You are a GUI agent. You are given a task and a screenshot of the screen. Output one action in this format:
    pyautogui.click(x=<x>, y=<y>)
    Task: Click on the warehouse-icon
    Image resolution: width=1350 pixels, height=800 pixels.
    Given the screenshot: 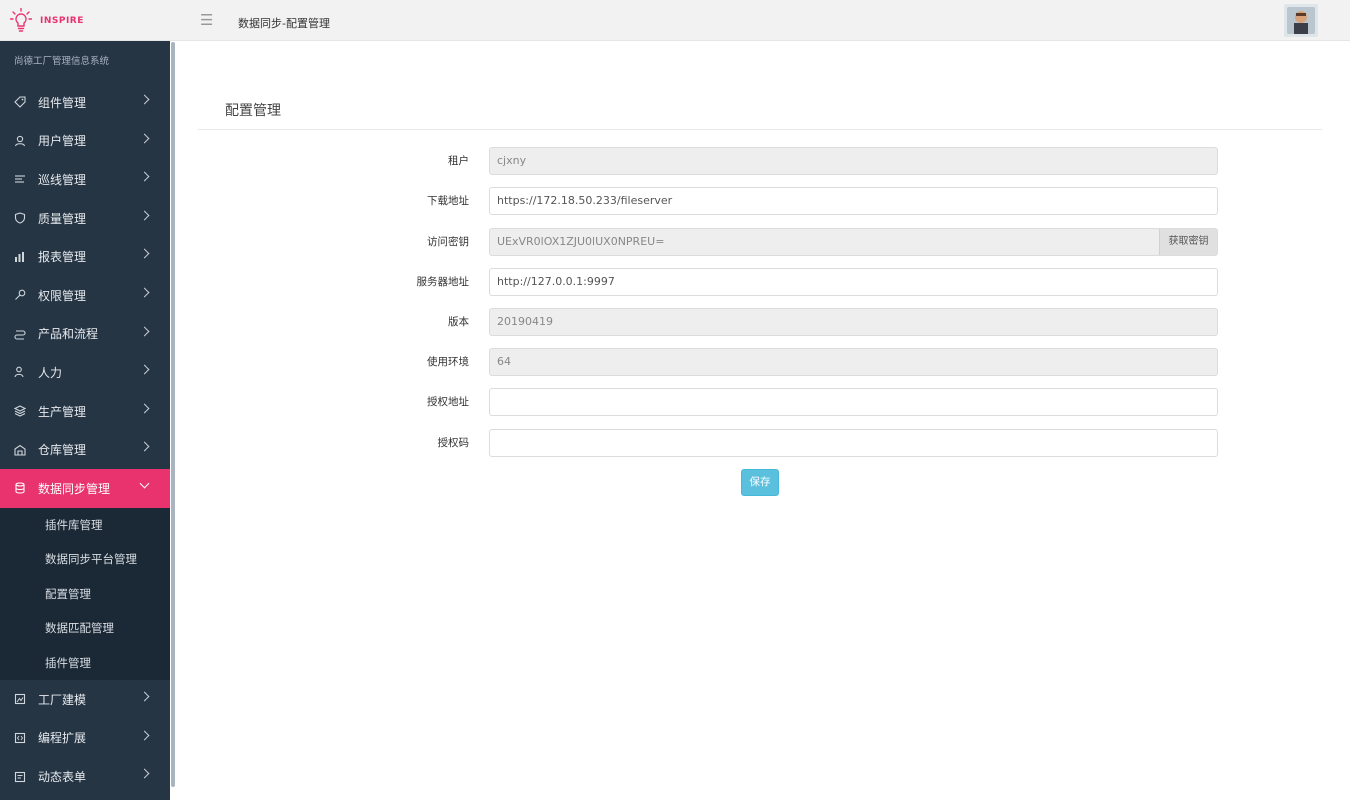 What is the action you would take?
    pyautogui.click(x=20, y=450)
    